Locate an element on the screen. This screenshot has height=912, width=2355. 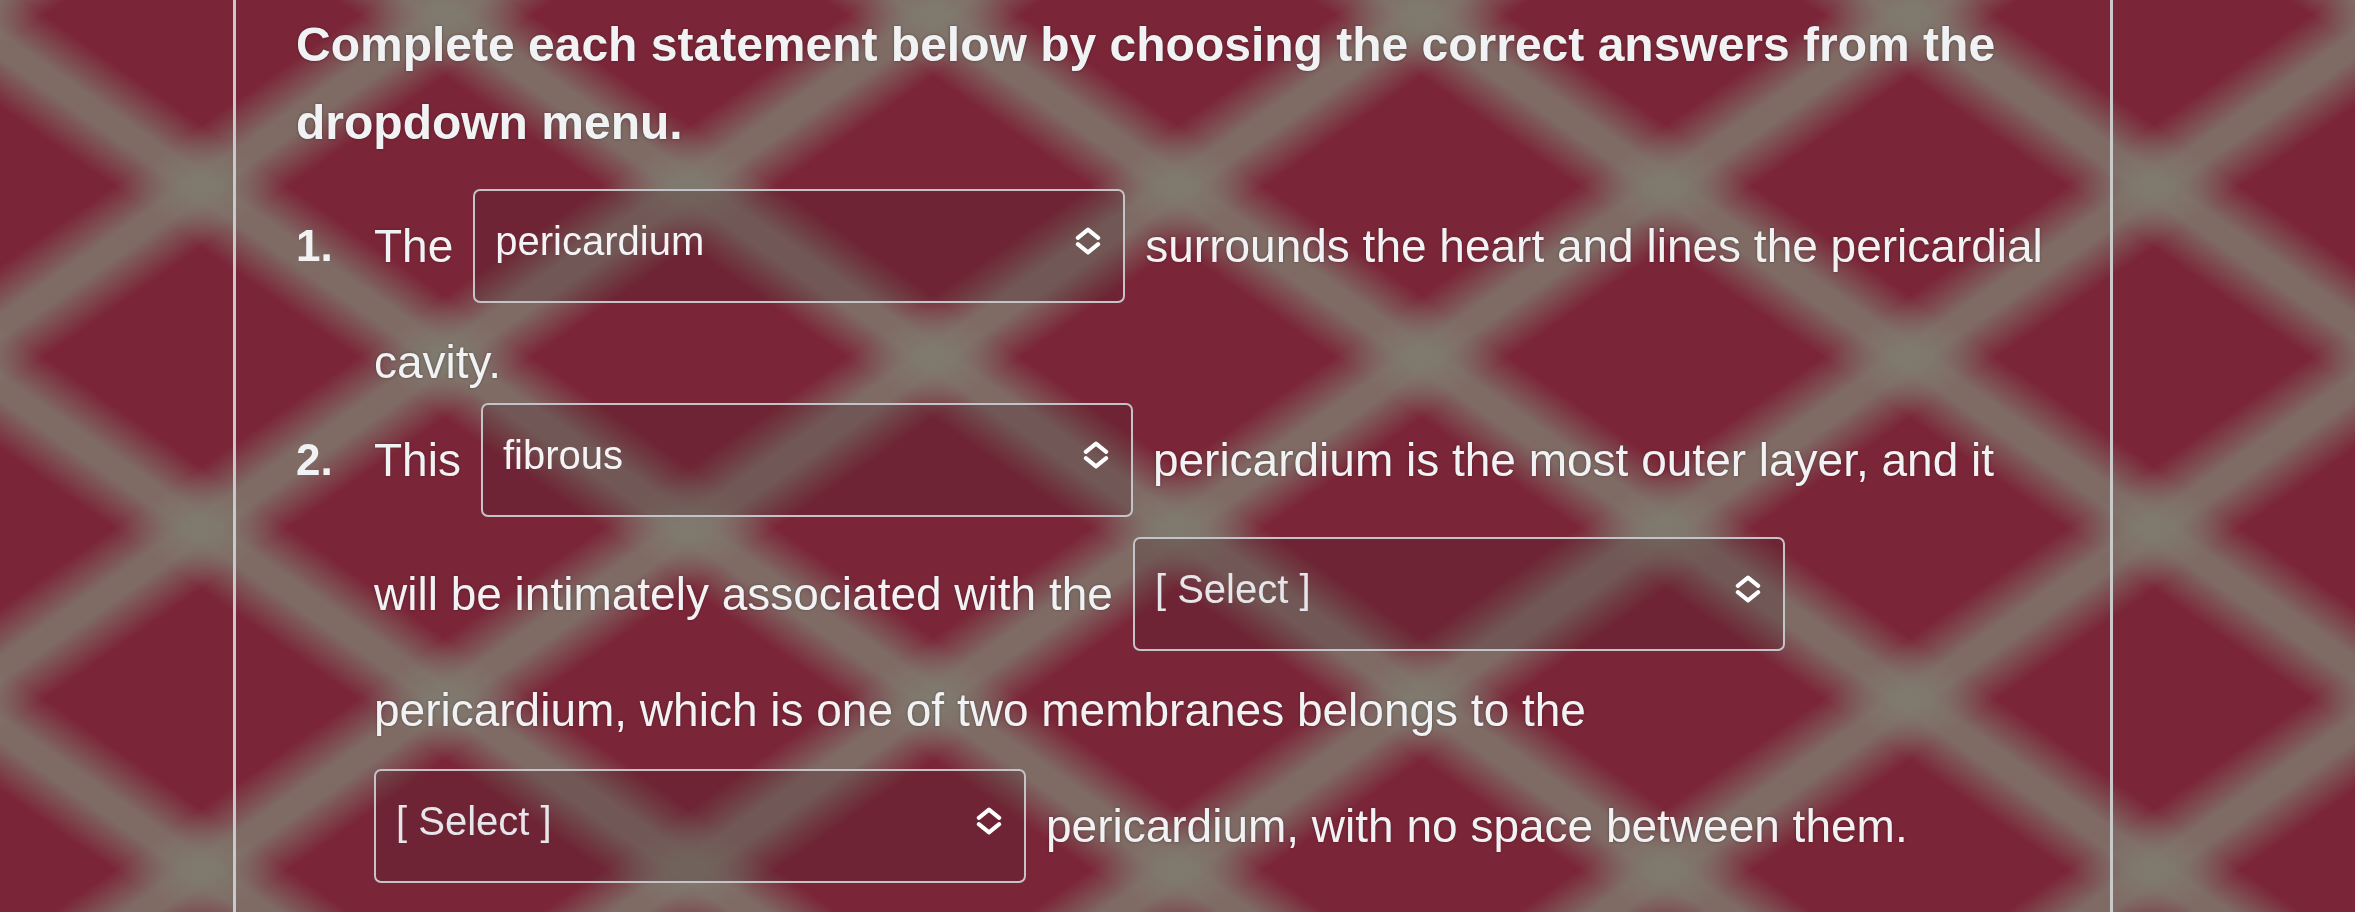
statement-text: This is located at coordinates (417, 460).